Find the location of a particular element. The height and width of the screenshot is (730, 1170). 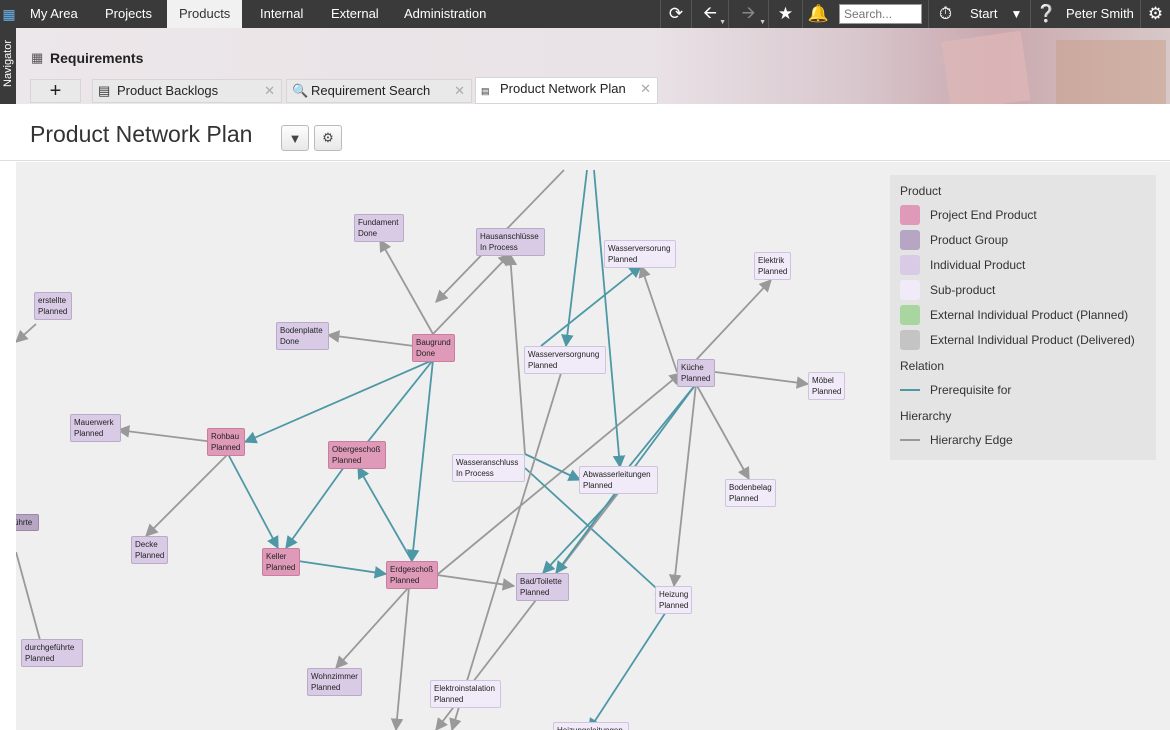

network-plan-icon: ▤ is located at coordinates (485, 91).